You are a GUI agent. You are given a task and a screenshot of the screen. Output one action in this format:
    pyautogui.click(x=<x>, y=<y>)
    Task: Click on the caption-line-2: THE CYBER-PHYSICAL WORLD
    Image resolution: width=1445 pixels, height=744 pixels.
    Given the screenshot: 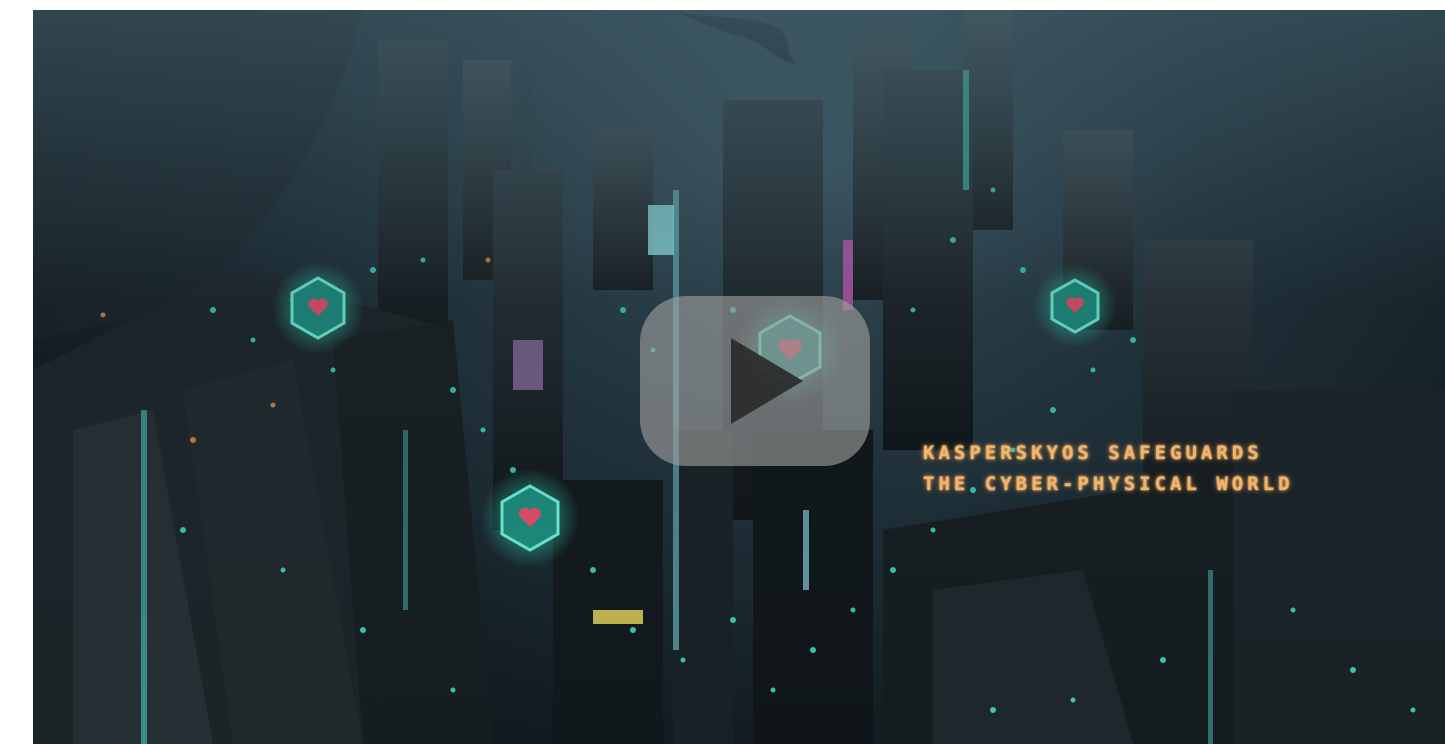 What is the action you would take?
    pyautogui.click(x=1108, y=484)
    